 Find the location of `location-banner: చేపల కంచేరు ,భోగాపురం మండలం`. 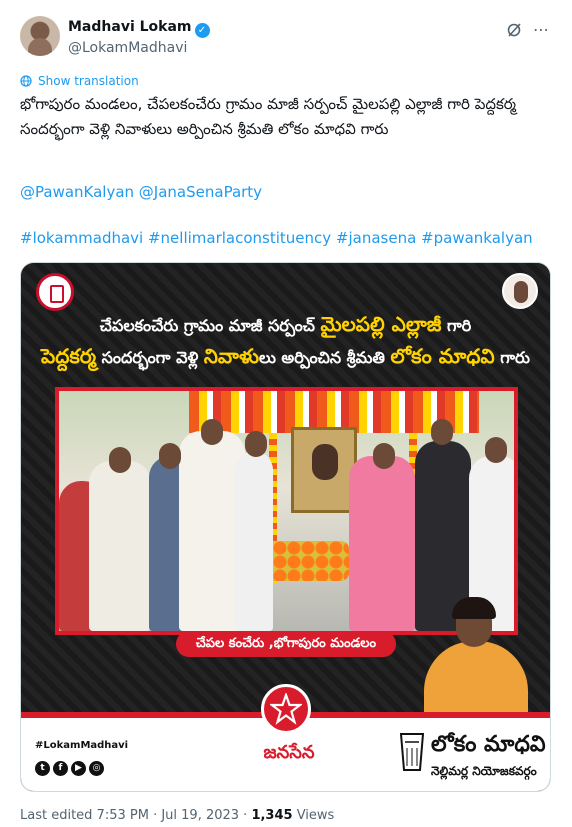

location-banner: చేపల కంచేరు ,భోగాపురం మండలం is located at coordinates (286, 644).